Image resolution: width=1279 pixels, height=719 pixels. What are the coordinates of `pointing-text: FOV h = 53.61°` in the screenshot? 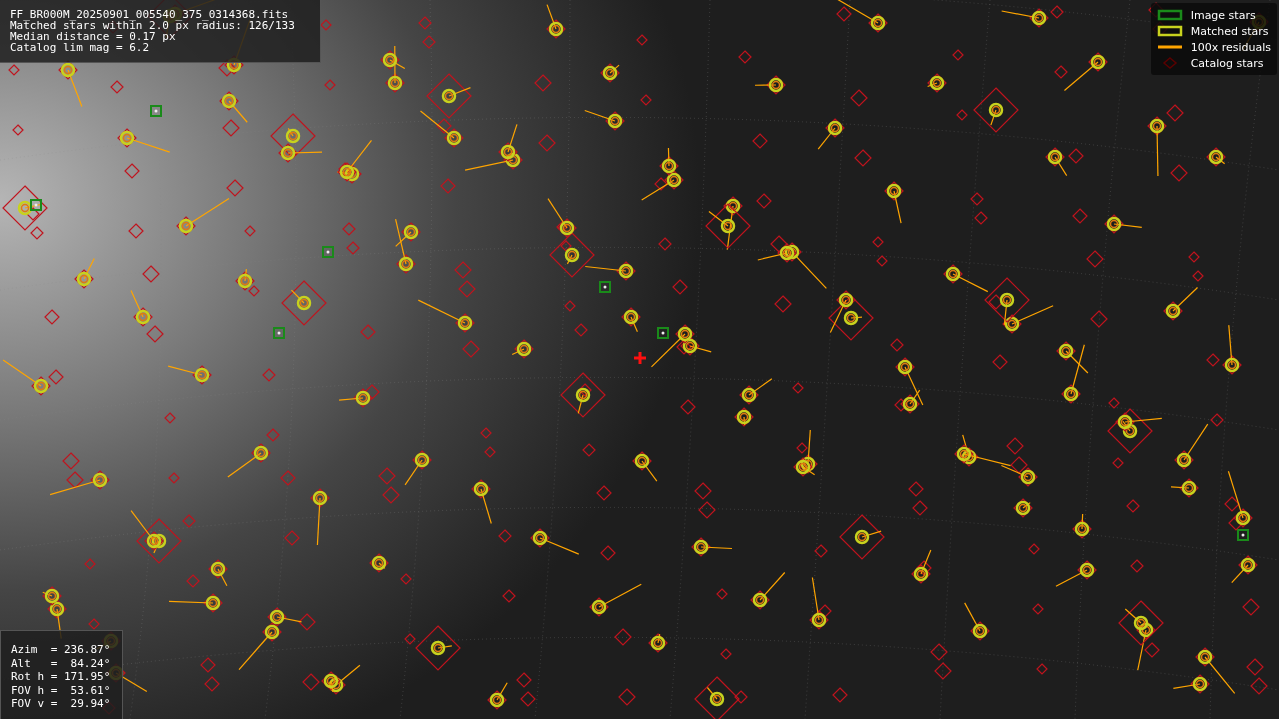 It's located at (61, 690).